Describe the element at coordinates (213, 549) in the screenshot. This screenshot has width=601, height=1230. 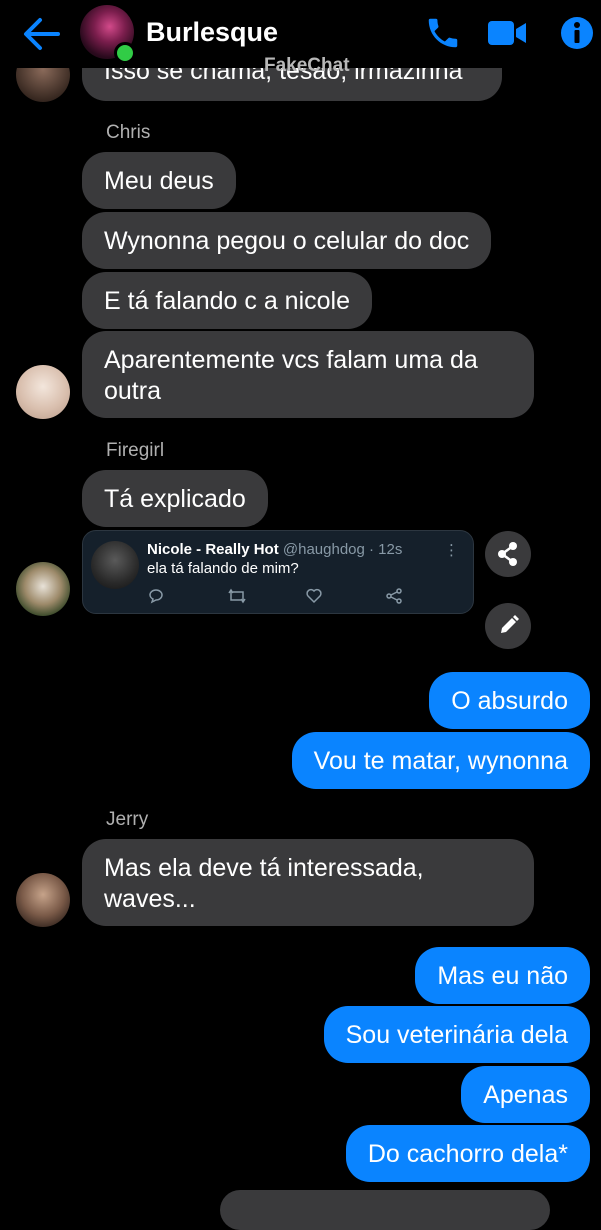
I see `tweet-author-name: Nicole - Really Hot` at that location.